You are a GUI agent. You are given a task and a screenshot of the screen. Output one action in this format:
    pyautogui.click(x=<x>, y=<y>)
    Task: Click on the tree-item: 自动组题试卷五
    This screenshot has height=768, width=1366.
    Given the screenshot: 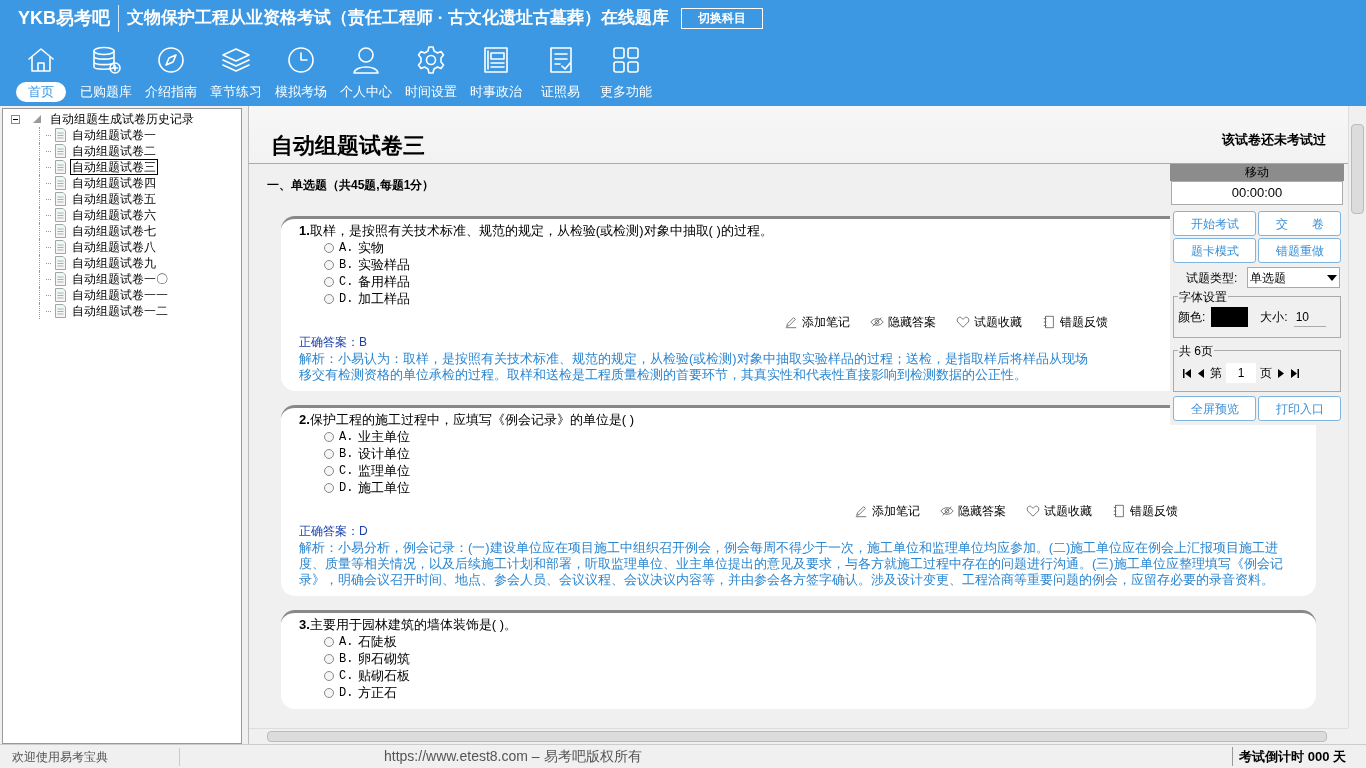 What is the action you would take?
    pyautogui.click(x=114, y=199)
    